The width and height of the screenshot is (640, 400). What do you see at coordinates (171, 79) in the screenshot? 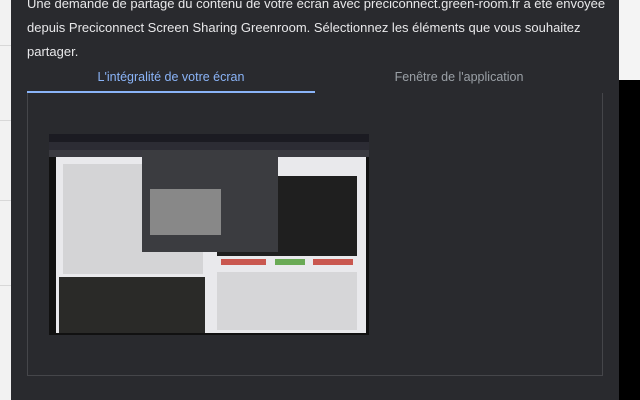
I see `tab-entire-screen: L'intégralité de votre écran` at bounding box center [171, 79].